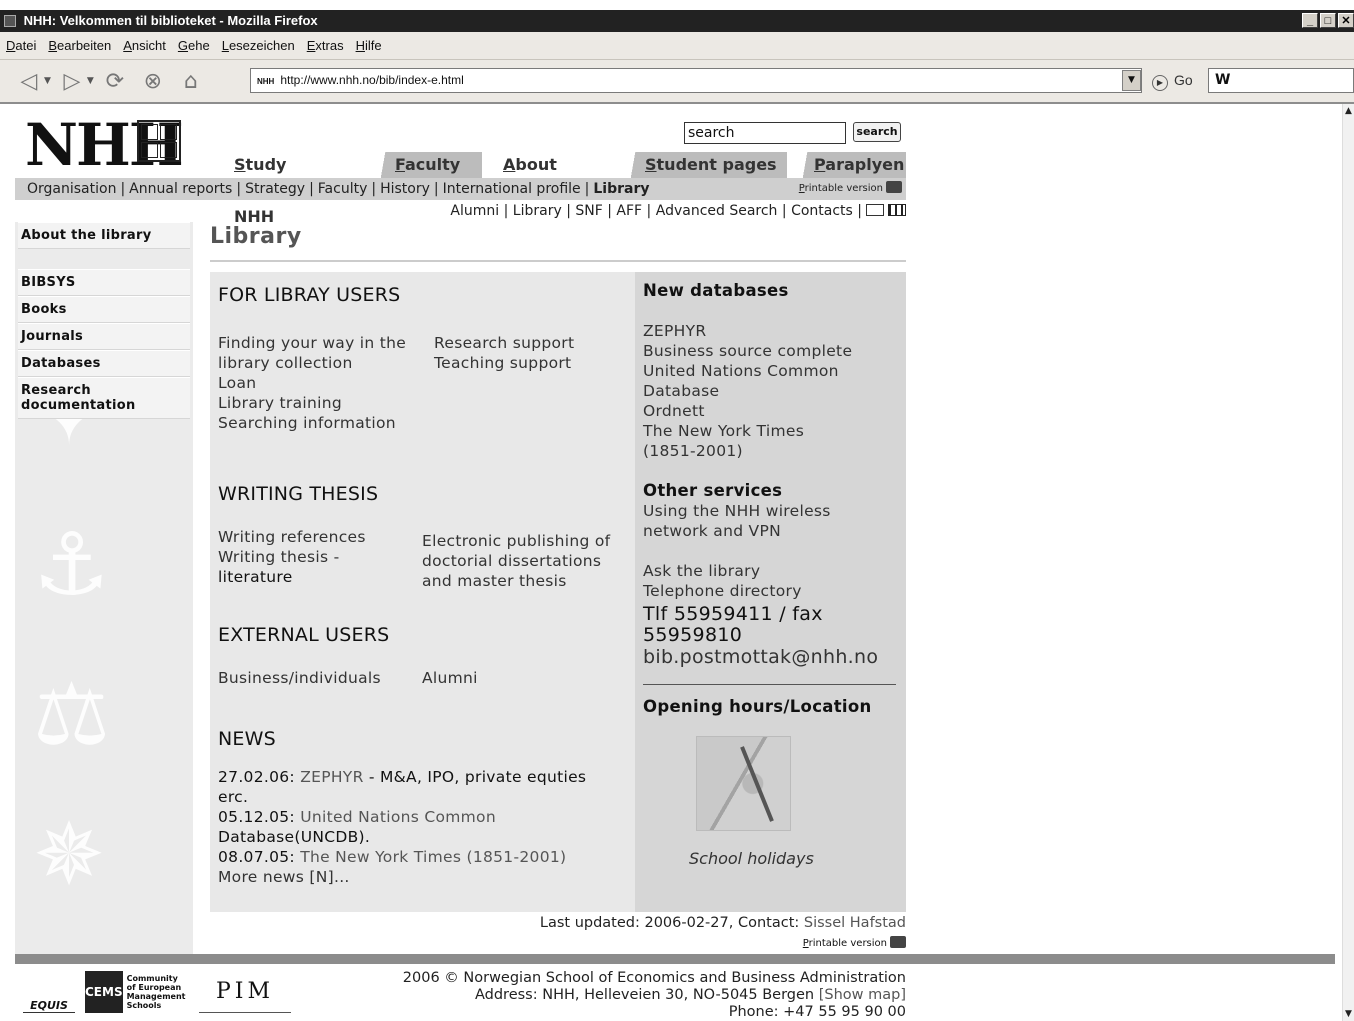  What do you see at coordinates (1172, 81) in the screenshot?
I see `go-button: ▶ Go` at bounding box center [1172, 81].